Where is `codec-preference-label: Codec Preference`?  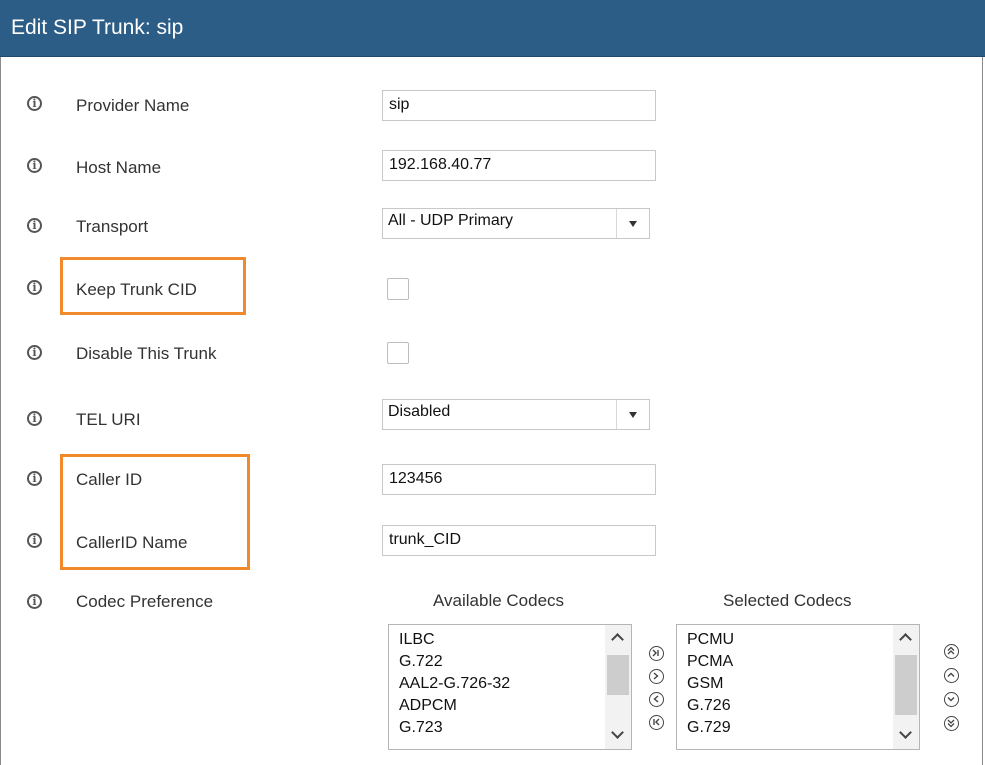 codec-preference-label: Codec Preference is located at coordinates (145, 601).